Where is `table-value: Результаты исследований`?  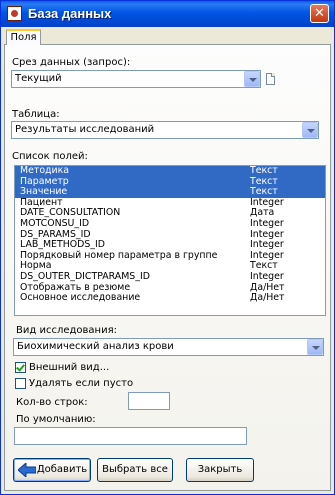
table-value: Результаты исследований is located at coordinates (85, 129).